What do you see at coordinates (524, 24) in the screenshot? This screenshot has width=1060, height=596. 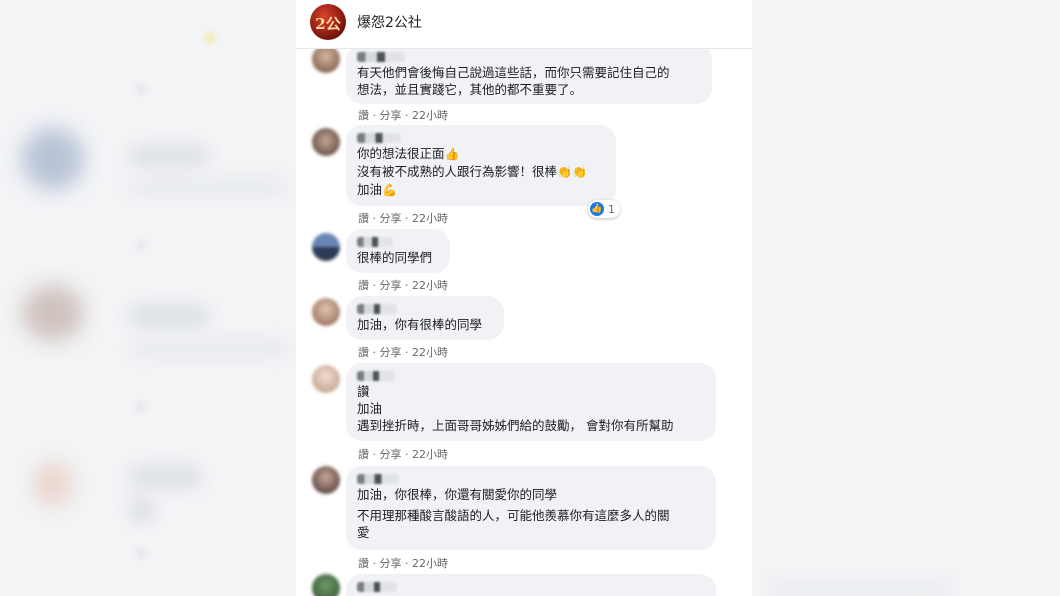 I see `page-header: 2公 爆怨2公社` at bounding box center [524, 24].